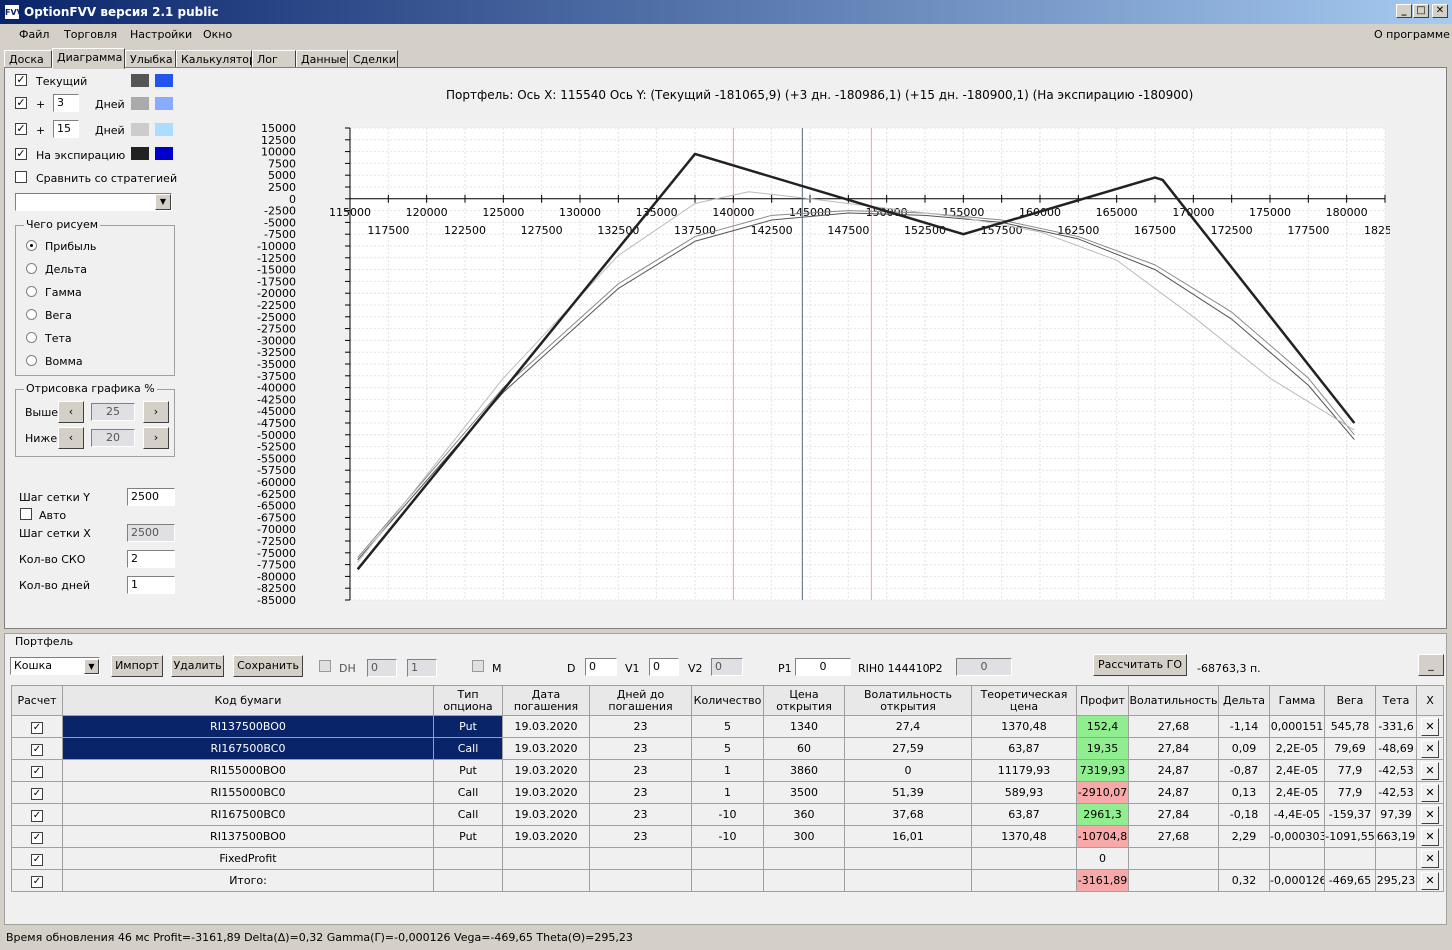  Describe the element at coordinates (150, 59) in the screenshot. I see `tab-smile: Улыбка` at that location.